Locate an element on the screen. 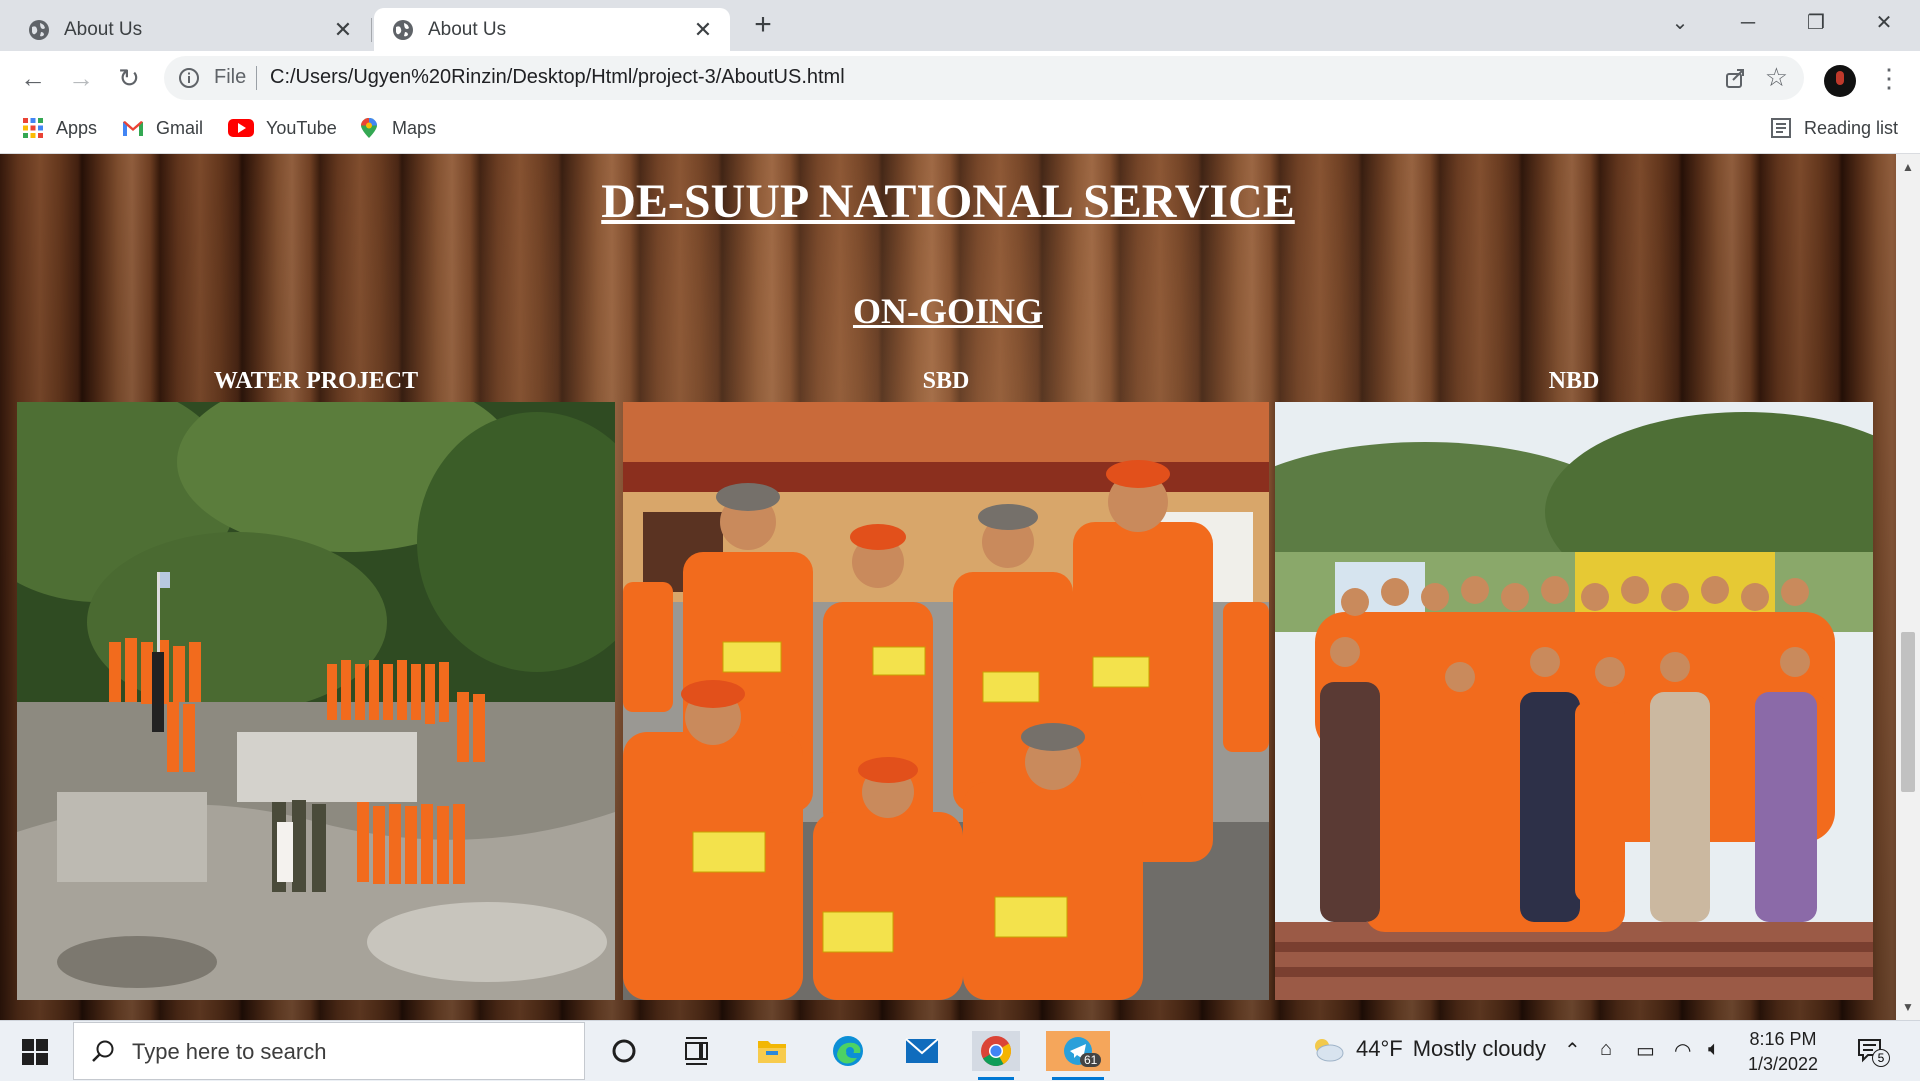 This screenshot has height=1081, width=1920. tab-about-us-2: About Us ✕ is located at coordinates (552, 29).